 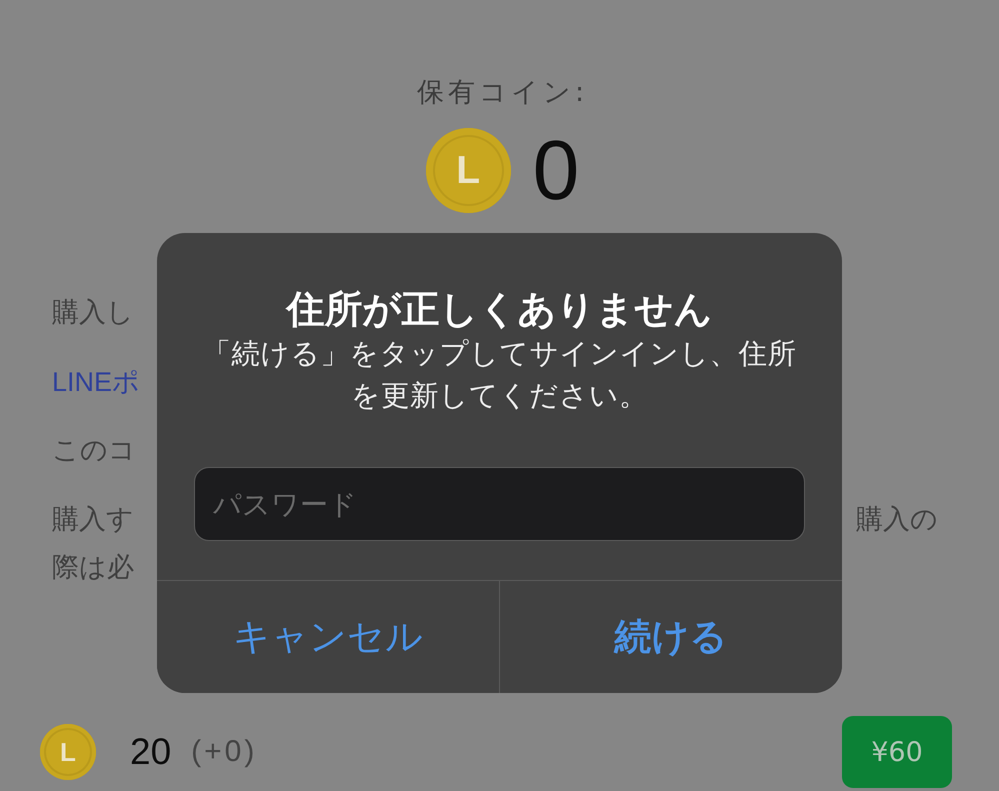 I want to click on body-text: このコ, so click(x=94, y=451).